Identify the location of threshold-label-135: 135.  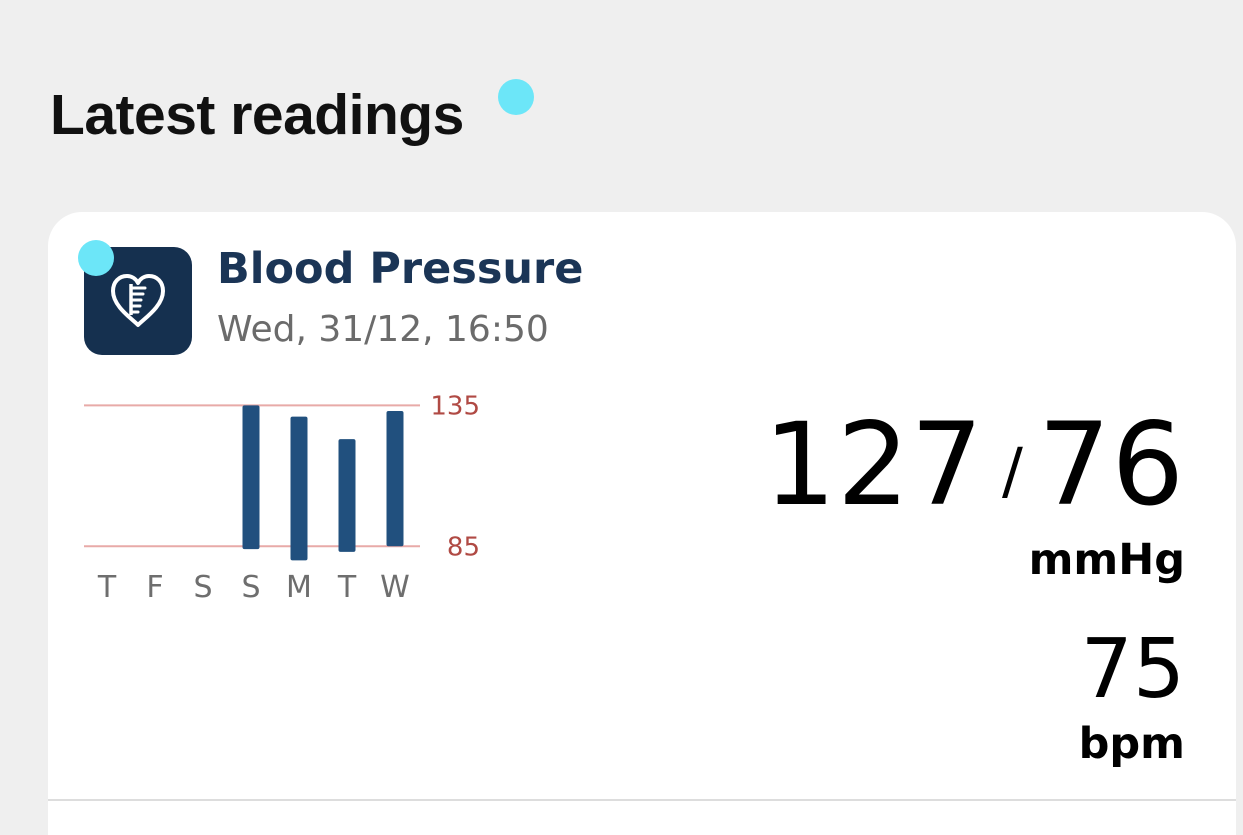
(455, 406).